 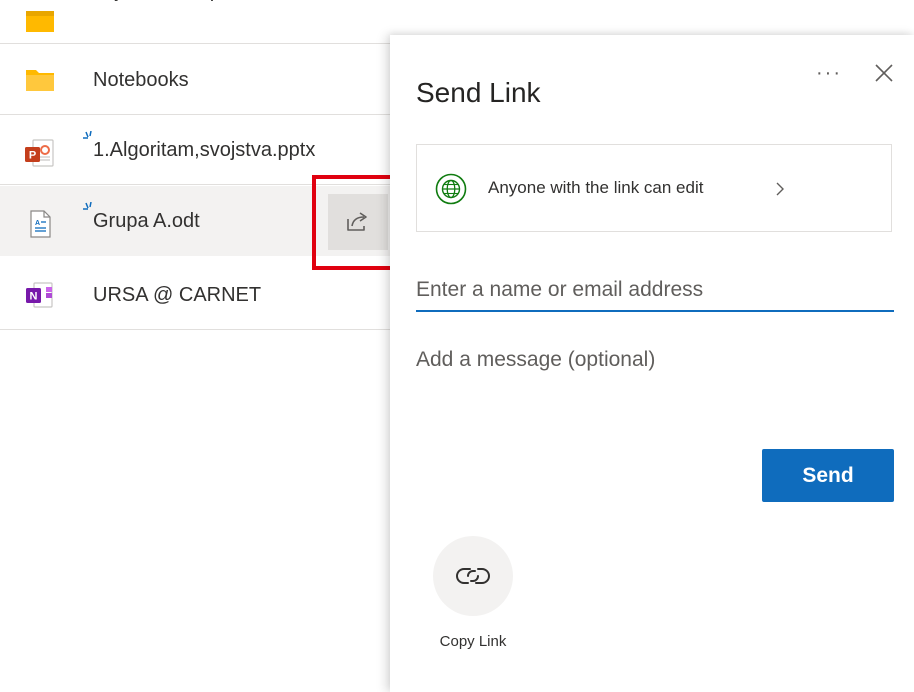 What do you see at coordinates (32, 156) in the screenshot?
I see `svg-text: P` at bounding box center [32, 156].